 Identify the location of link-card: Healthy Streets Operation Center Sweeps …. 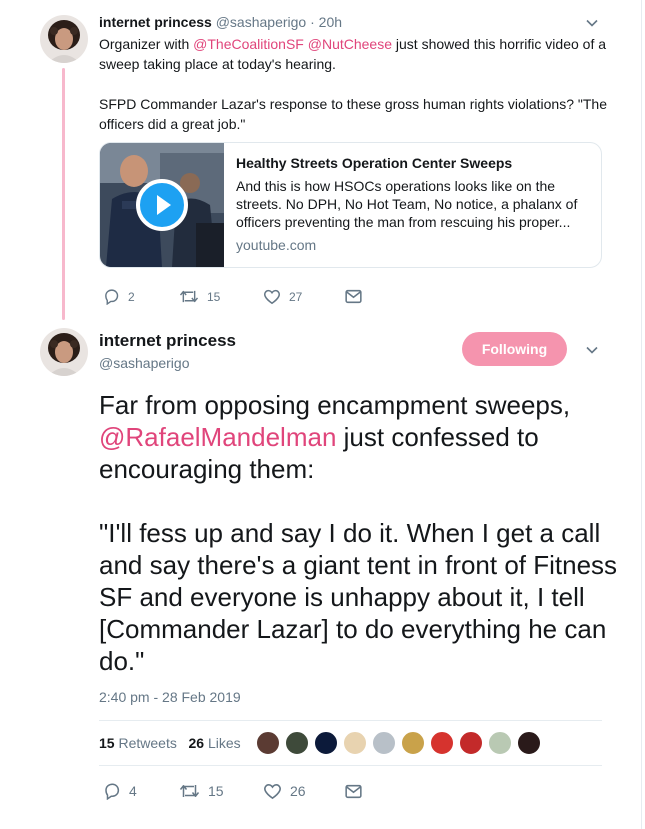
(350, 205).